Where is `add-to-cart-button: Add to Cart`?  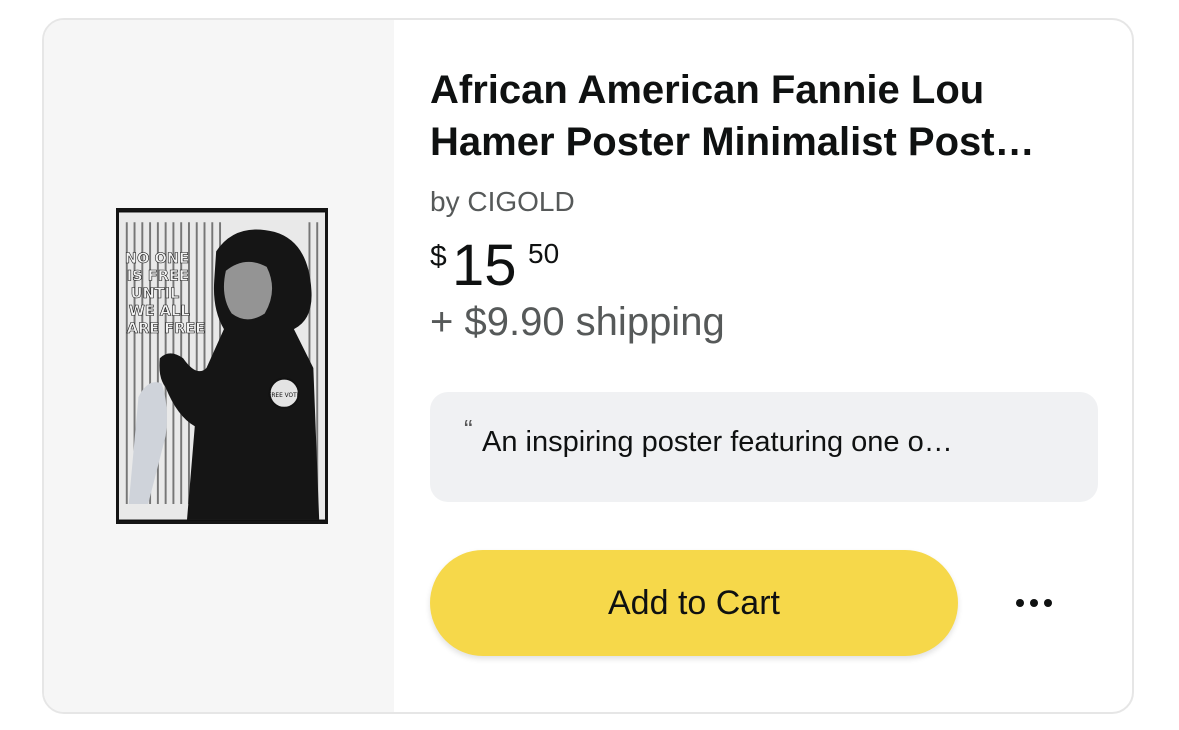 add-to-cart-button: Add to Cart is located at coordinates (694, 603).